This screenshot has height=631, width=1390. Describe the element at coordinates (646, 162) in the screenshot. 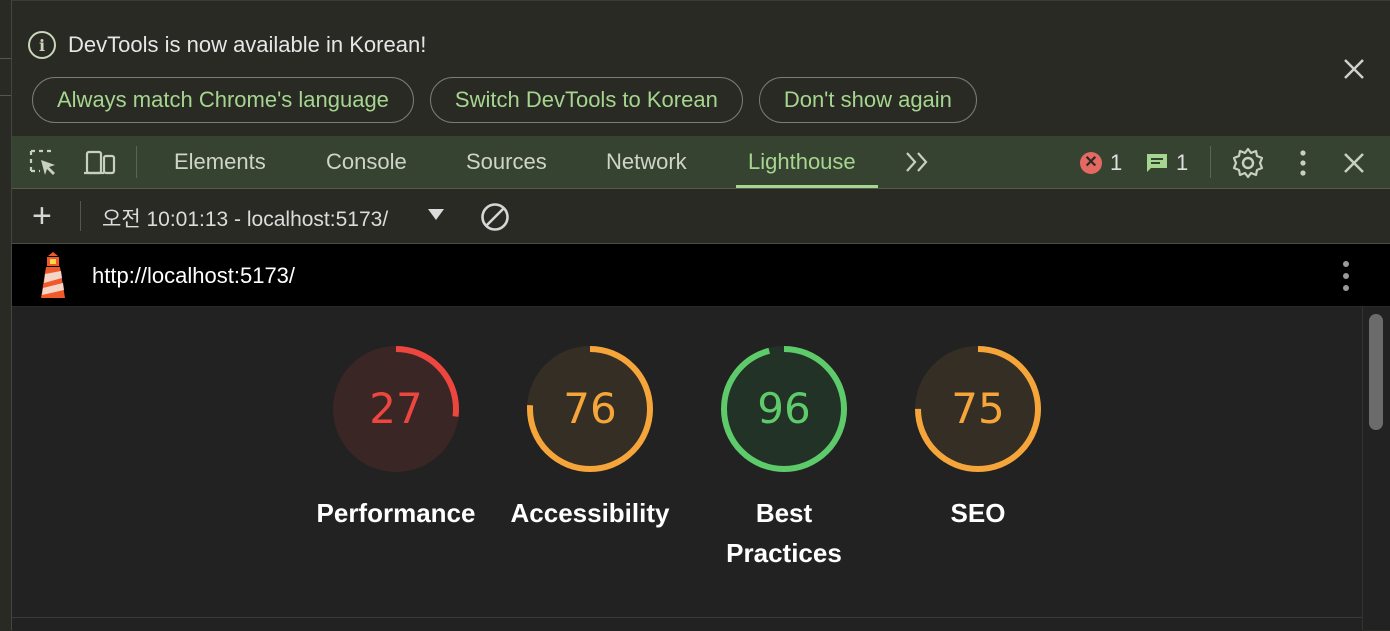

I see `tab-network: Network` at that location.